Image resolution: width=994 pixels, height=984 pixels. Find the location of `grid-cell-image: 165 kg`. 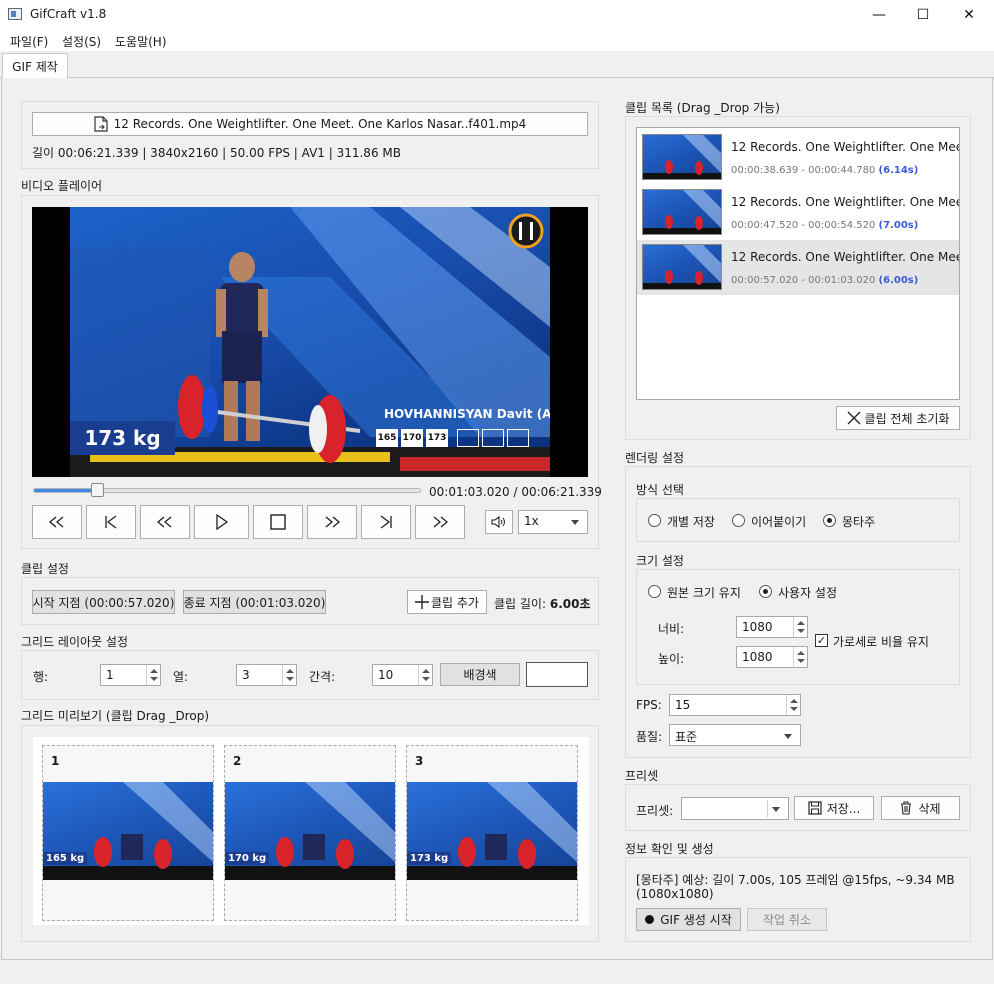

grid-cell-image: 165 kg is located at coordinates (128, 831).